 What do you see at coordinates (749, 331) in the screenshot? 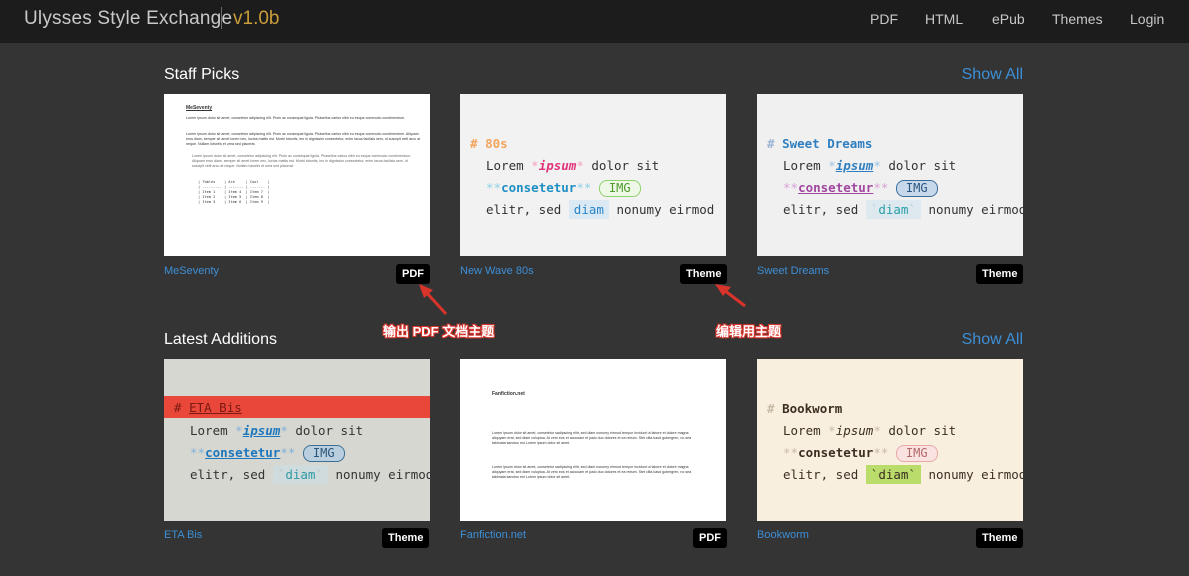
I see `annotation-theme-note: 编辑用主题` at bounding box center [749, 331].